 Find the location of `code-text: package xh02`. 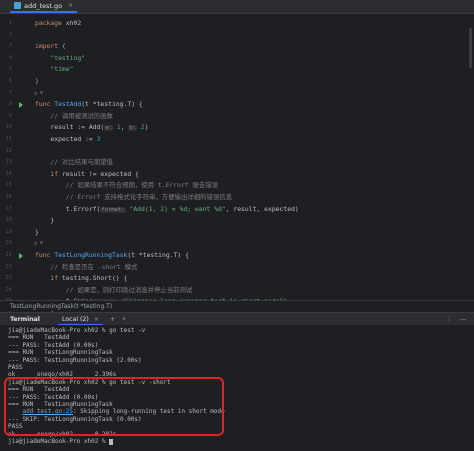

code-text: package xh02 is located at coordinates (58, 24).